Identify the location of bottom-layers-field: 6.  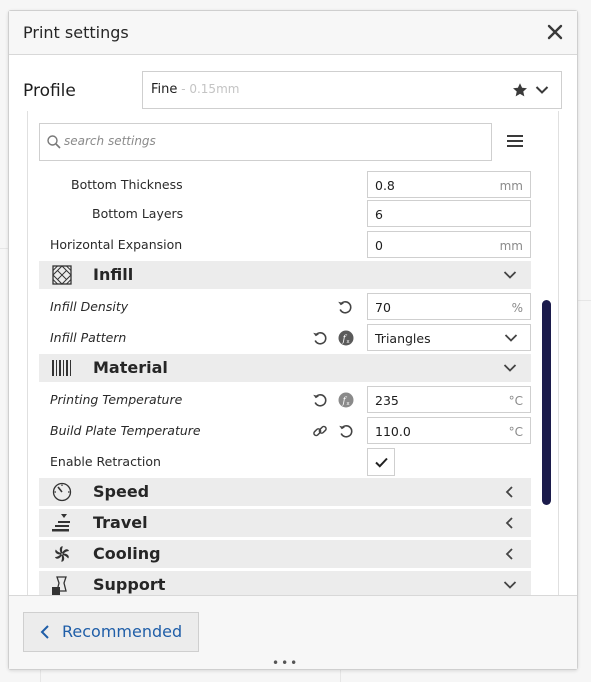
(449, 213).